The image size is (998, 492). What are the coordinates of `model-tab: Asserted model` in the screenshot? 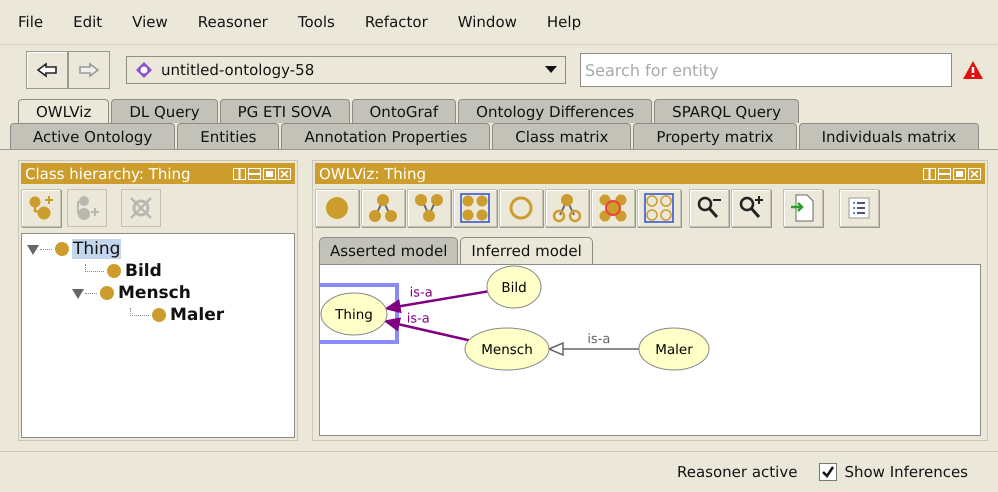 It's located at (388, 250).